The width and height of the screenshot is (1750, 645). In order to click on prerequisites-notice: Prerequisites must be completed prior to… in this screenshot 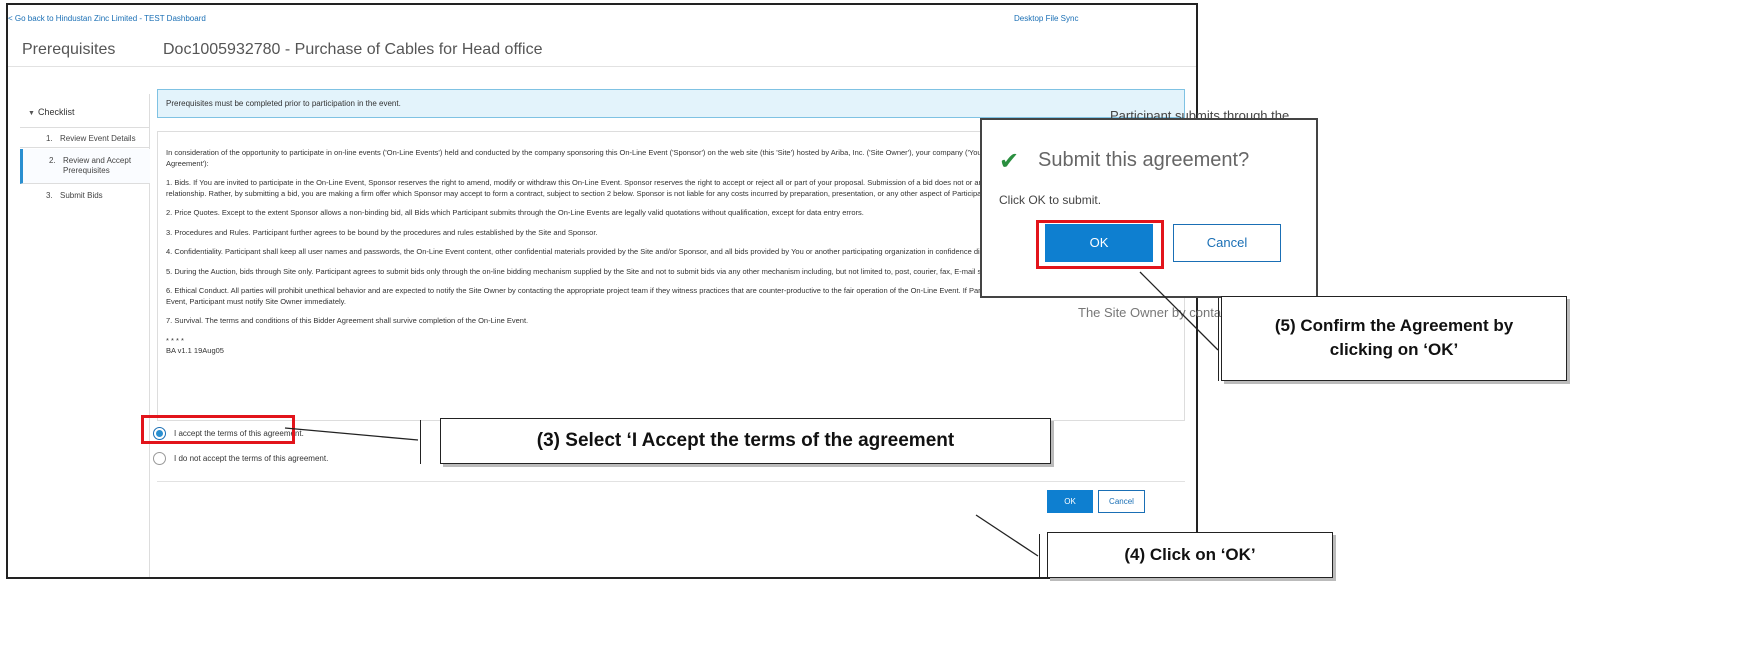, I will do `click(671, 103)`.